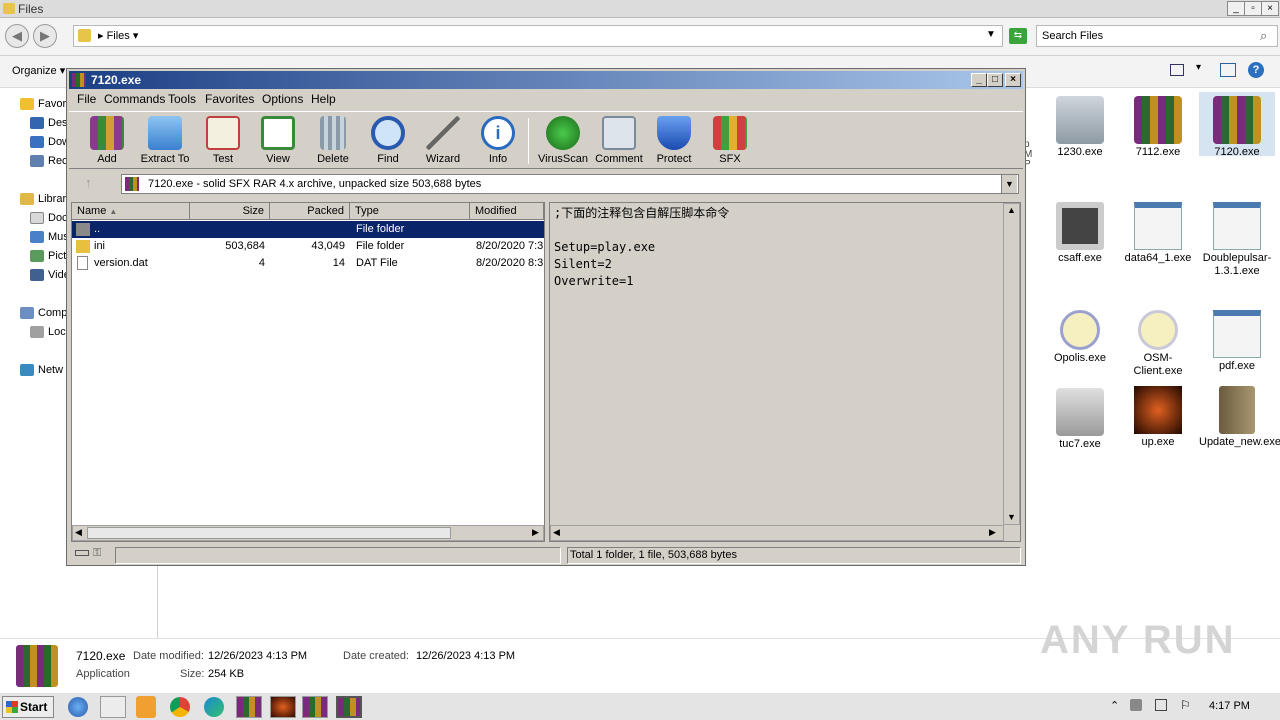 This screenshot has height=720, width=1280. Describe the element at coordinates (1080, 233) in the screenshot. I see `file-icon-csaff: csaff.exe` at that location.